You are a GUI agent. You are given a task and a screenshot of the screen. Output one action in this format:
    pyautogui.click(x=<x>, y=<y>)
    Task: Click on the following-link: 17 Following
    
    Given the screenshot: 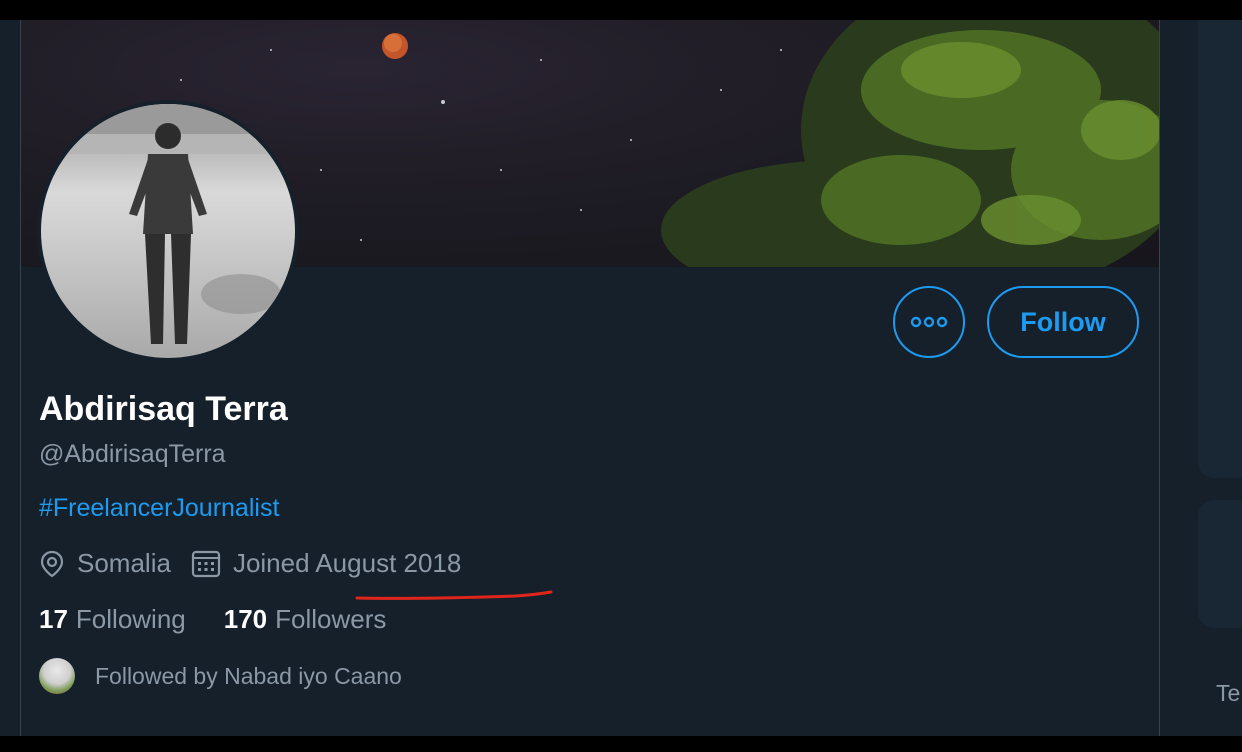 What is the action you would take?
    pyautogui.click(x=112, y=619)
    